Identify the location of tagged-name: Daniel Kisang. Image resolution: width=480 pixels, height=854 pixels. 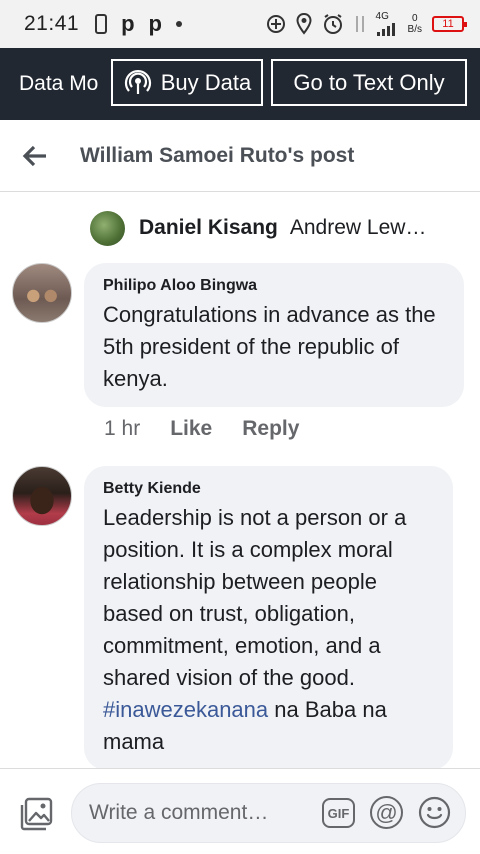
(208, 228).